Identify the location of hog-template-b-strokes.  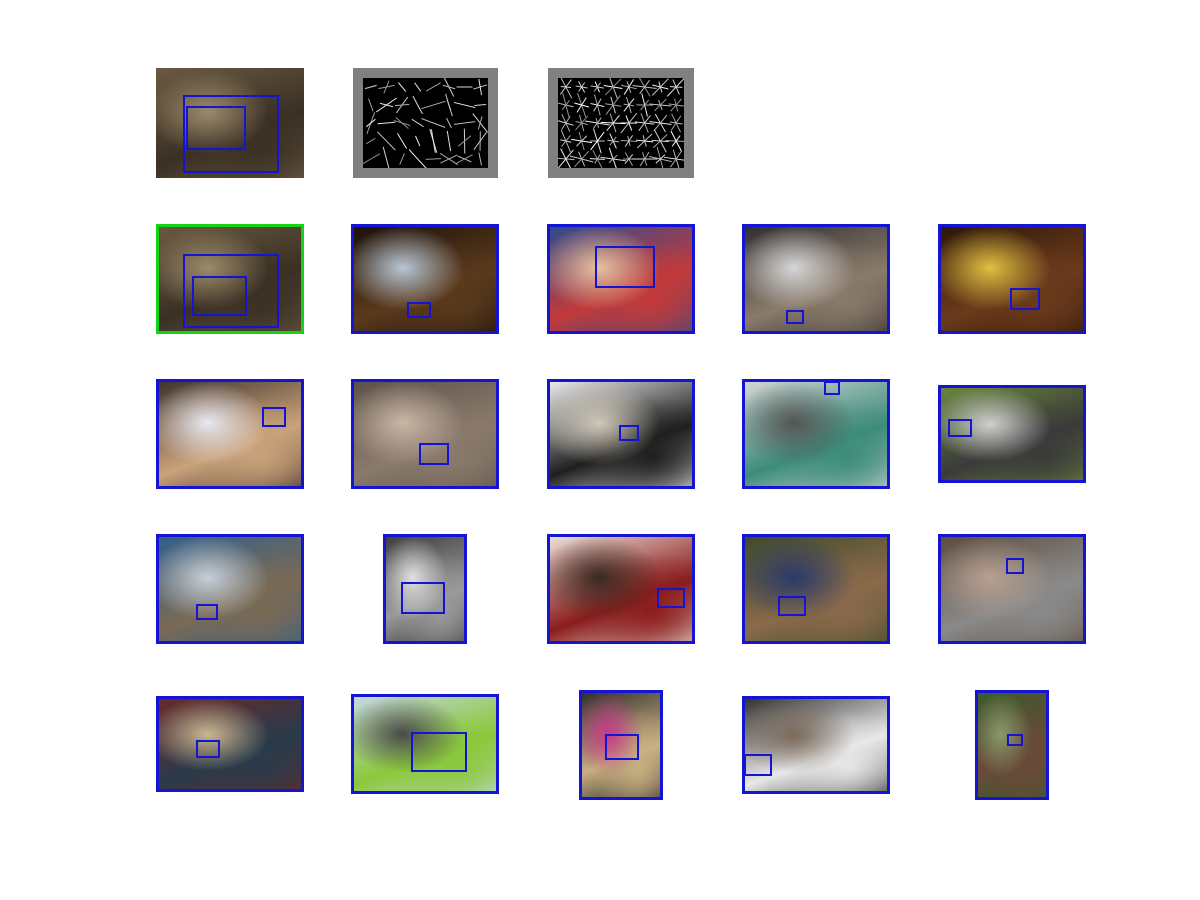
(623, 123).